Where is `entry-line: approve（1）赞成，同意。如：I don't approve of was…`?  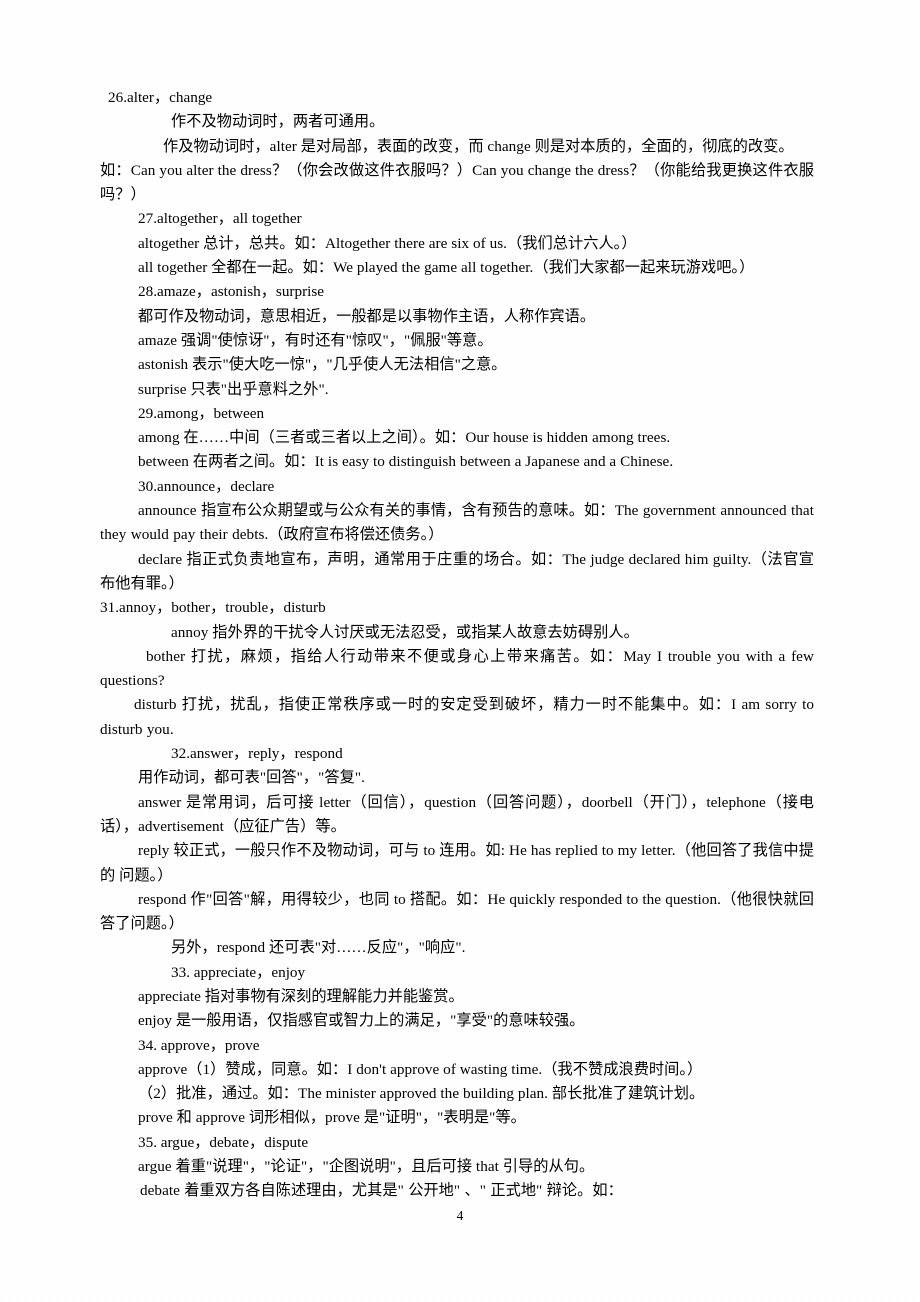 entry-line: approve（1）赞成，同意。如：I don't approve of was… is located at coordinates (420, 1069).